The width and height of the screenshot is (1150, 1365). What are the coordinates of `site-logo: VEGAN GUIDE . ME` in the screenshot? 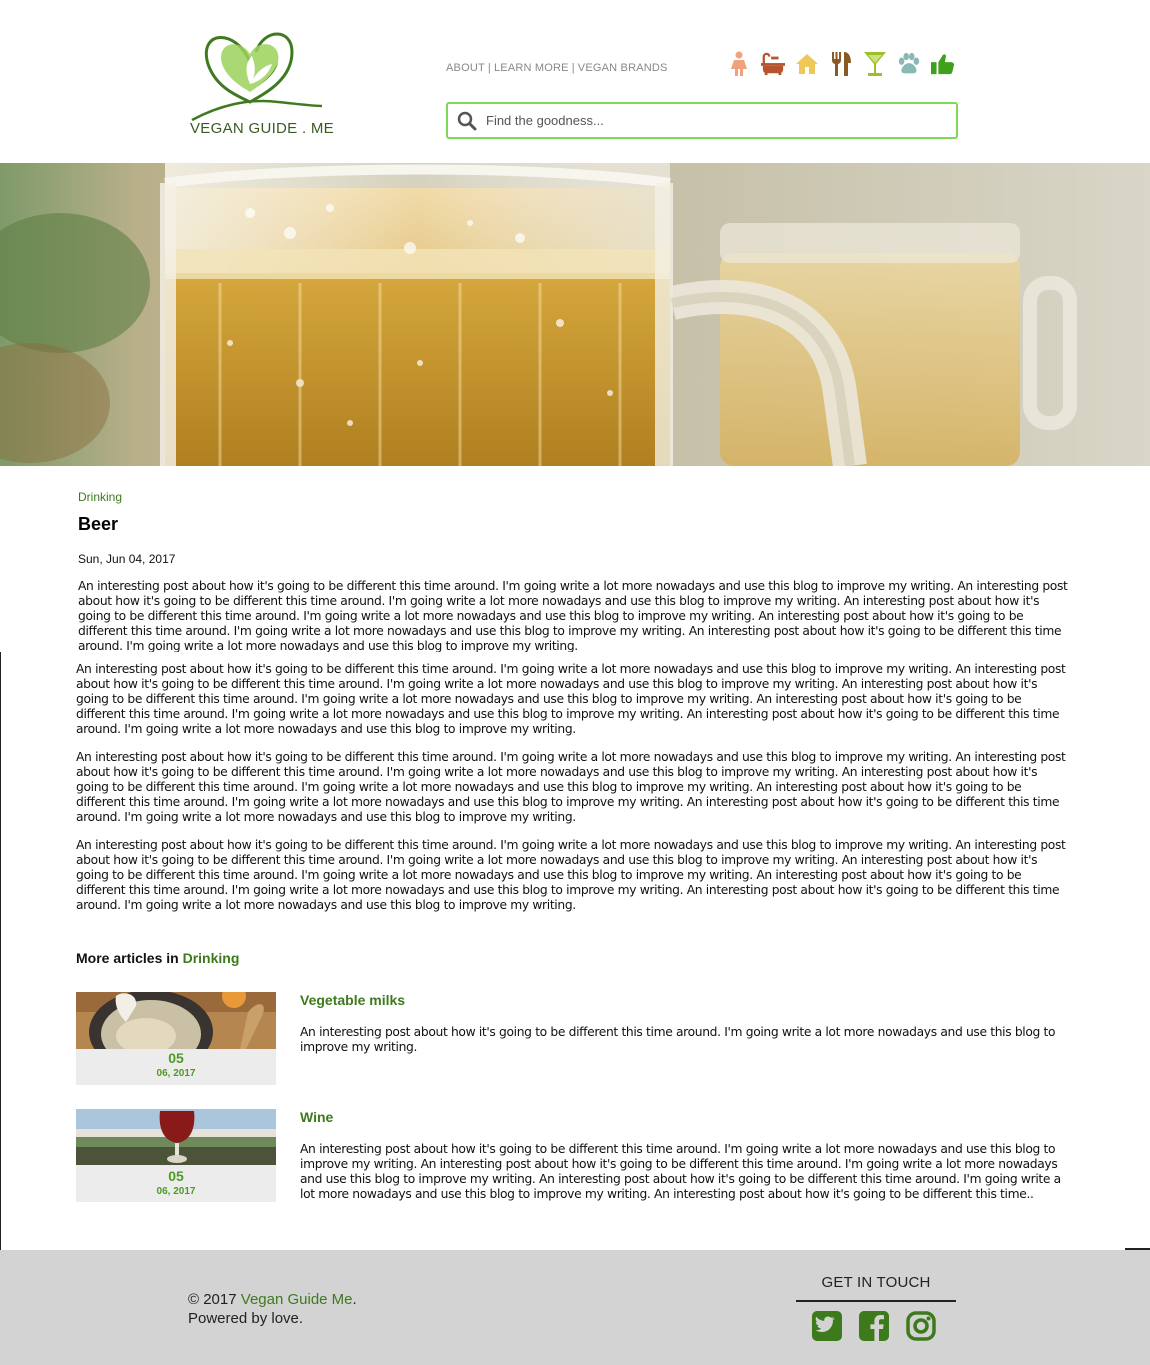 It's located at (261, 81).